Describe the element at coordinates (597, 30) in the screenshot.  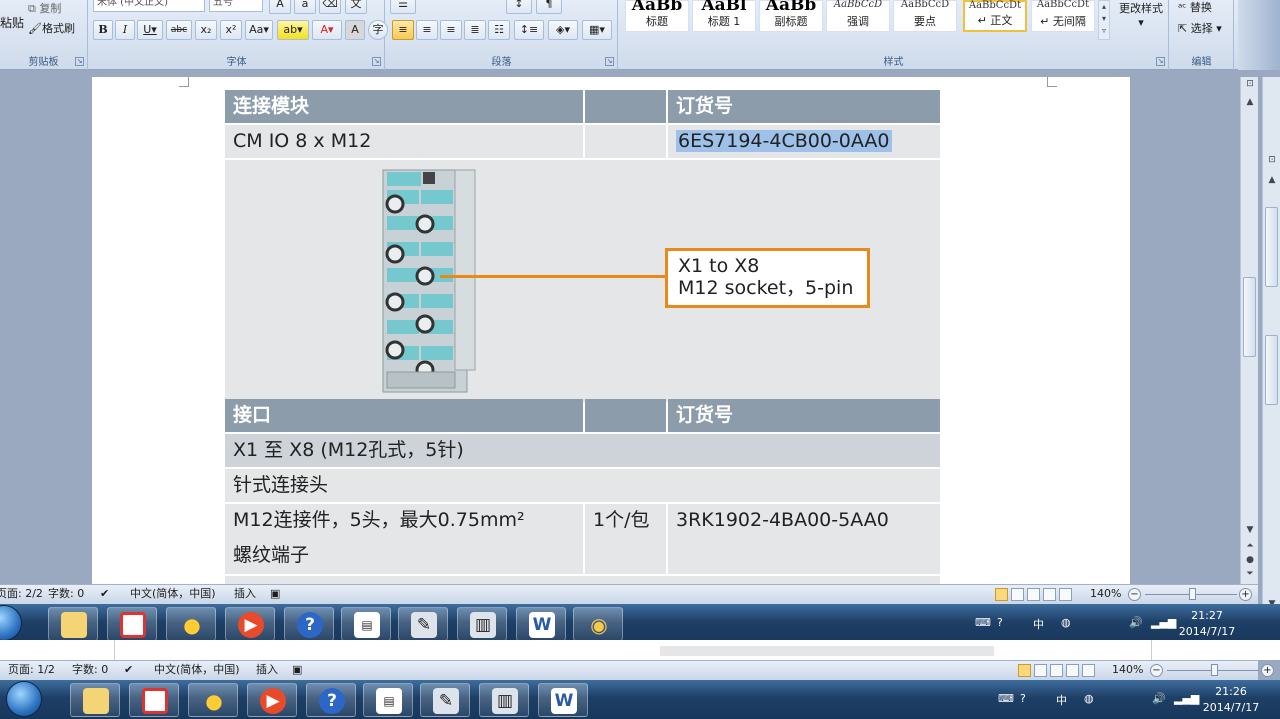
I see `borders-button: ▦▾` at that location.